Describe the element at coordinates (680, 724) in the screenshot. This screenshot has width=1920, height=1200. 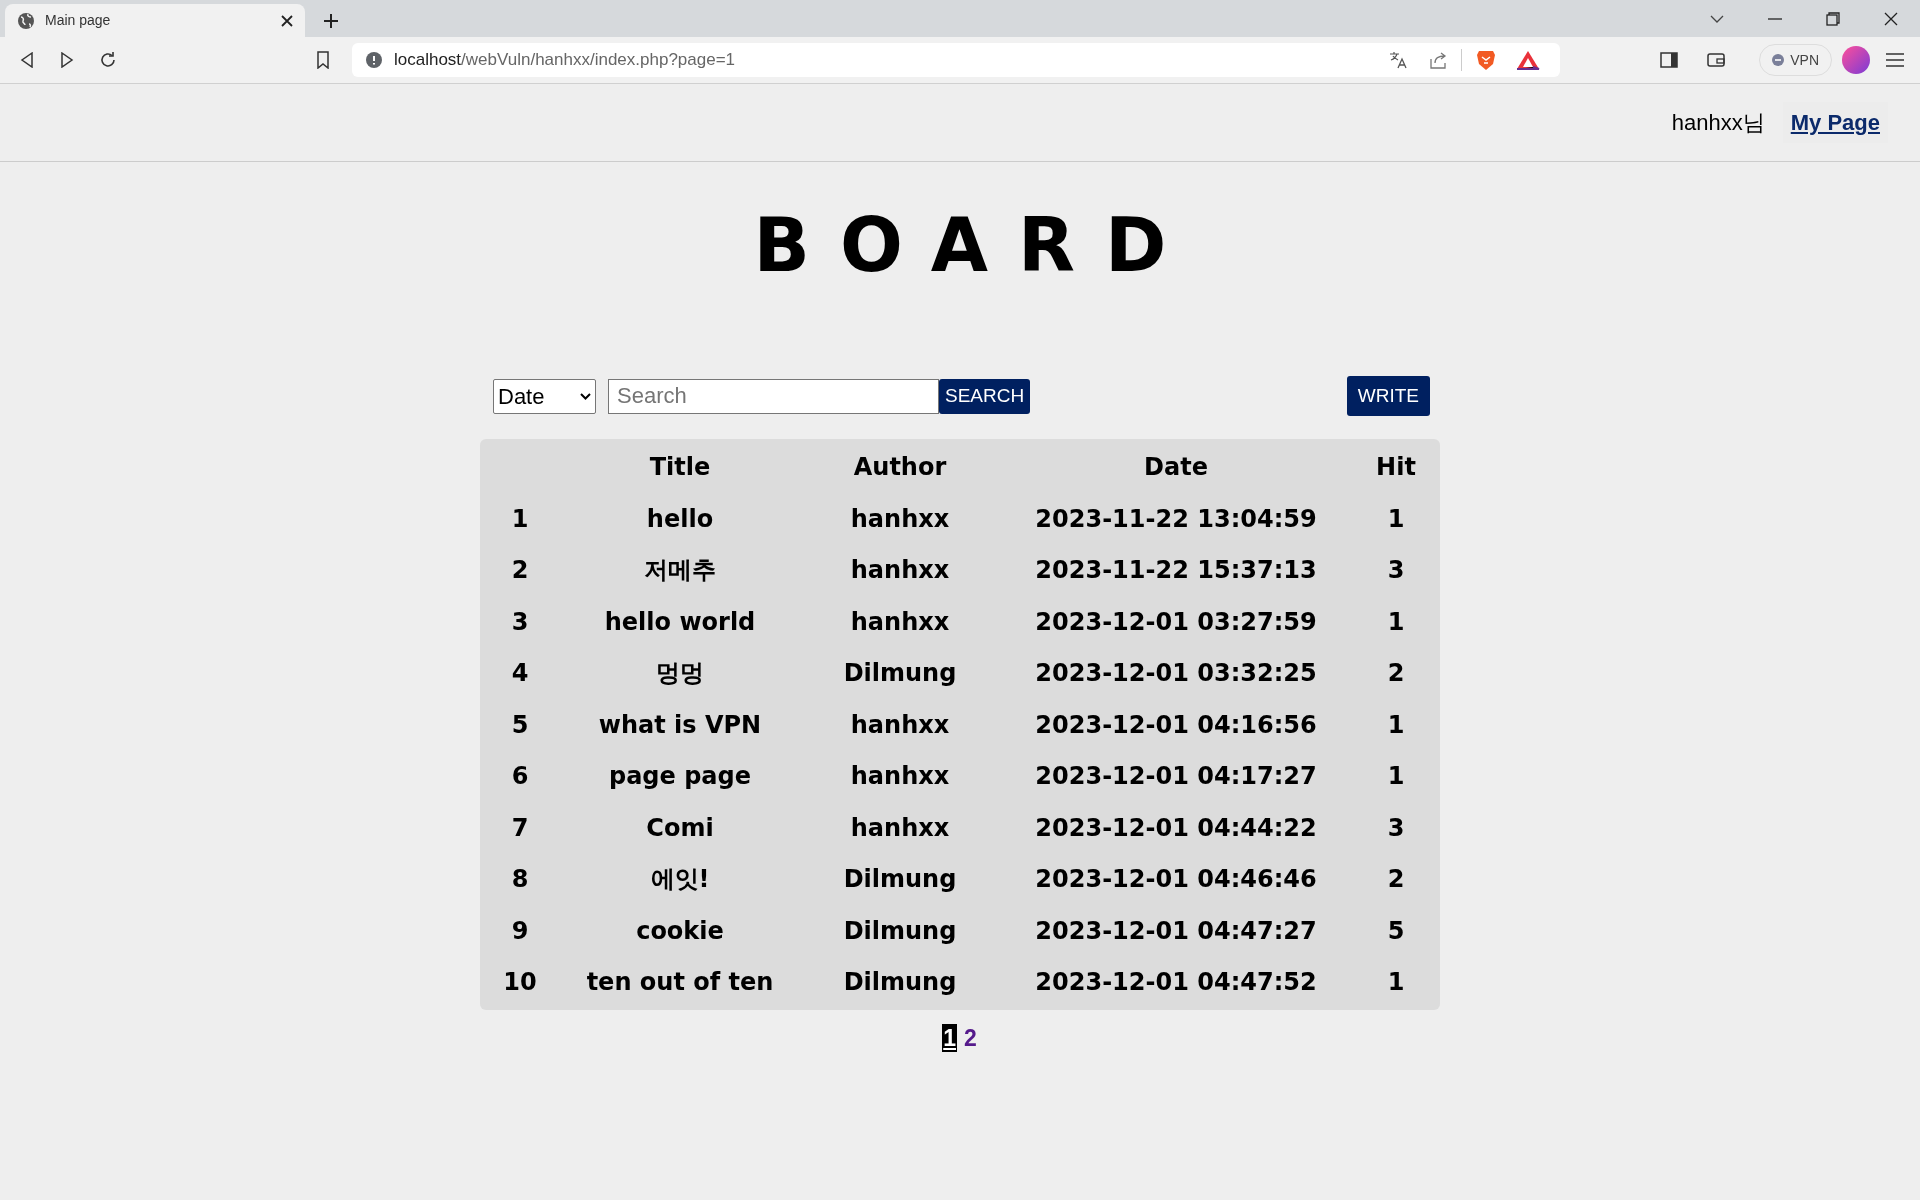
I see `table-cell: what is VPN` at that location.